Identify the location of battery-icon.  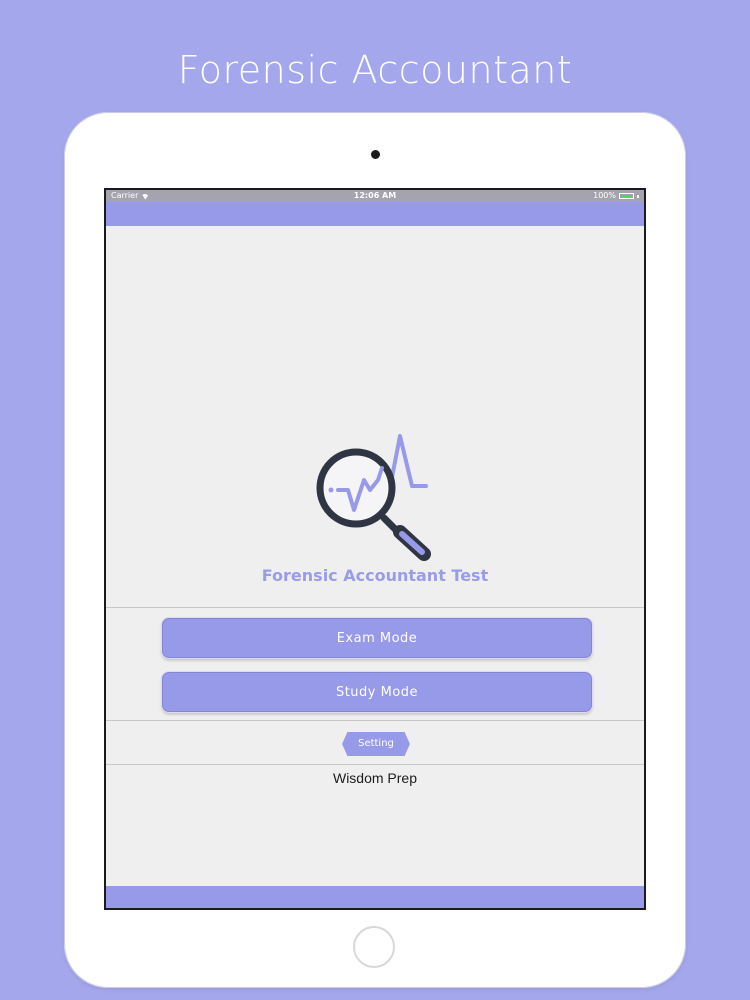
(626, 196).